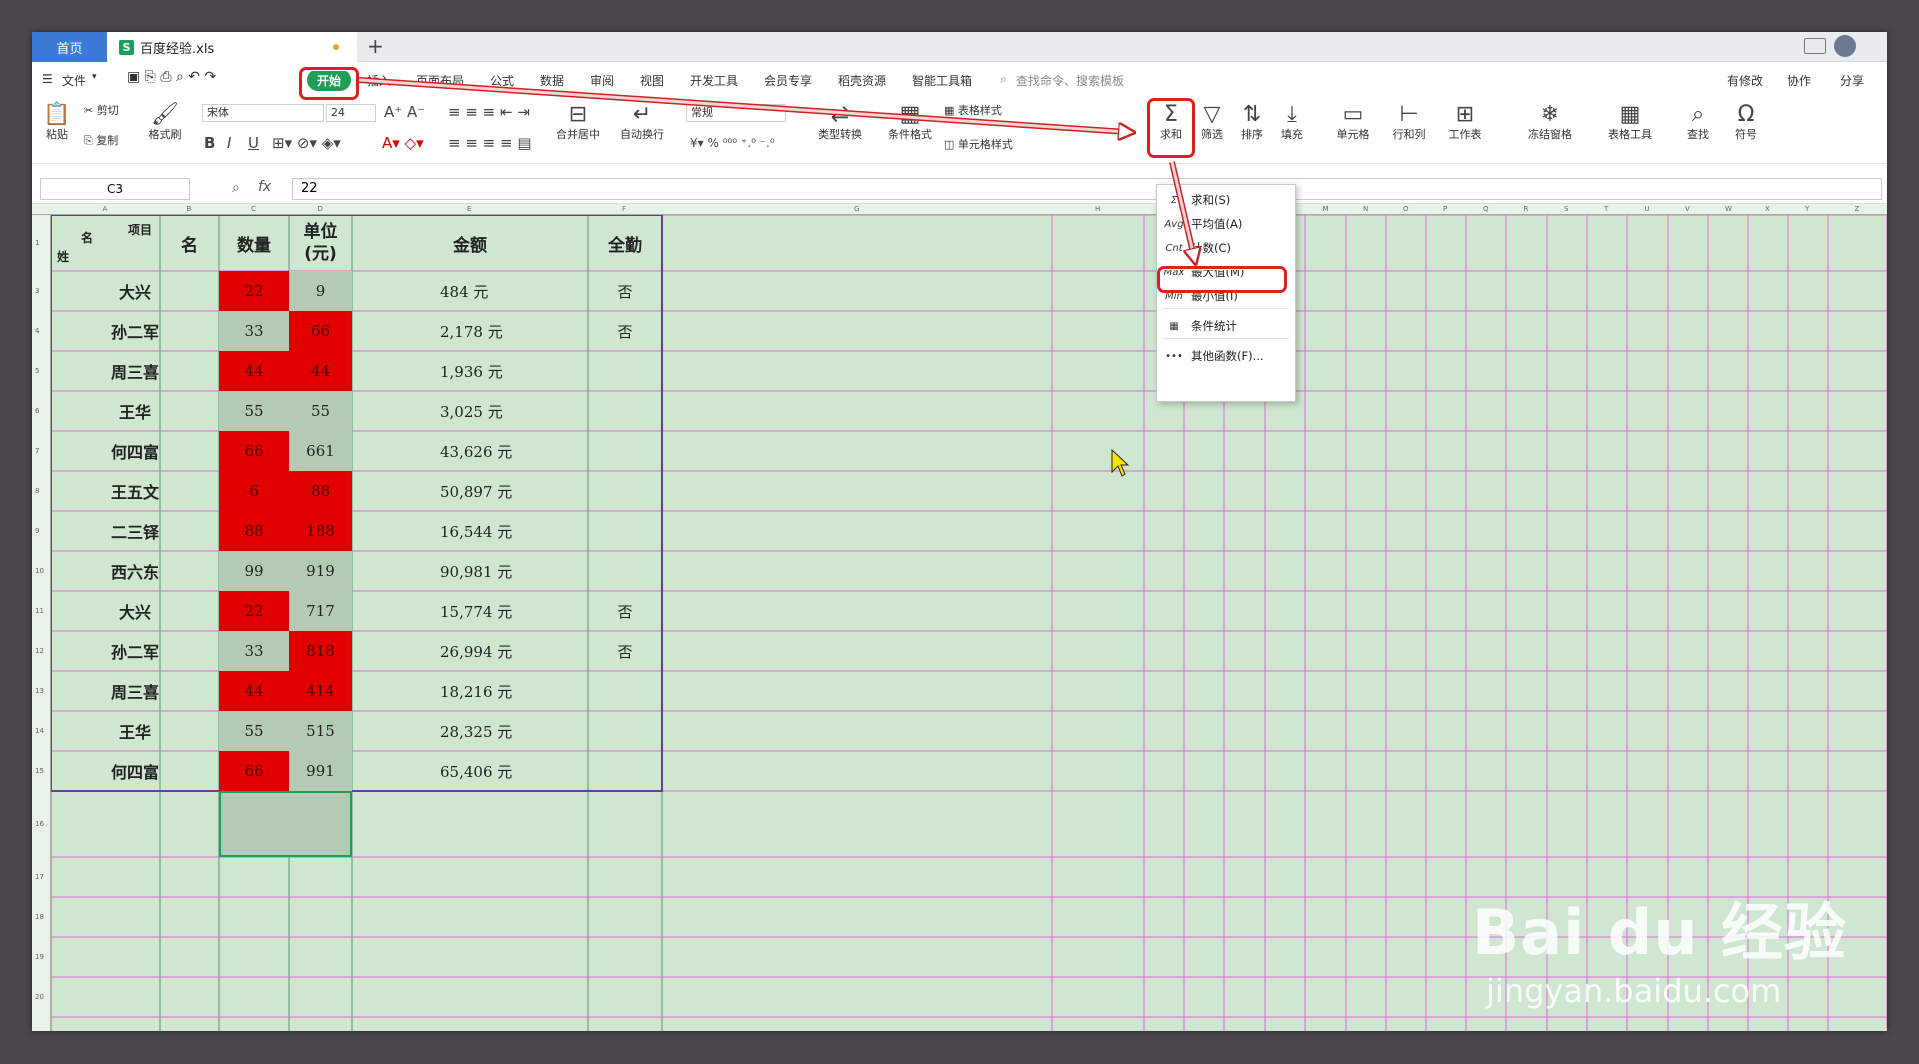  Describe the element at coordinates (1634, 991) in the screenshot. I see `watermark-url: jingyan.baidu.com` at that location.